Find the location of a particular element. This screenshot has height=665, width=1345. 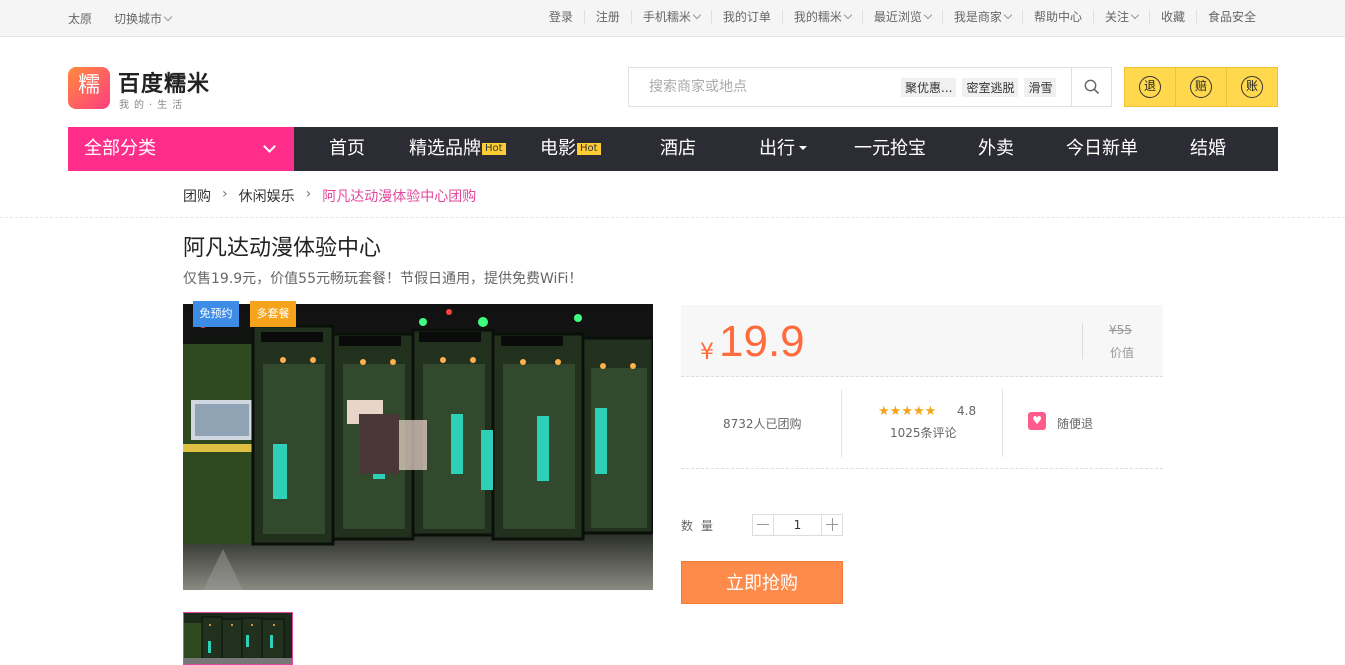

nav-item-hotels: 酒店 is located at coordinates (678, 149).